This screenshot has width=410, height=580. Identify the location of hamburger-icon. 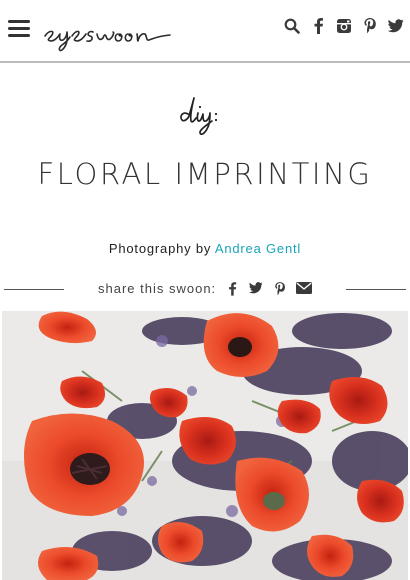
(19, 29).